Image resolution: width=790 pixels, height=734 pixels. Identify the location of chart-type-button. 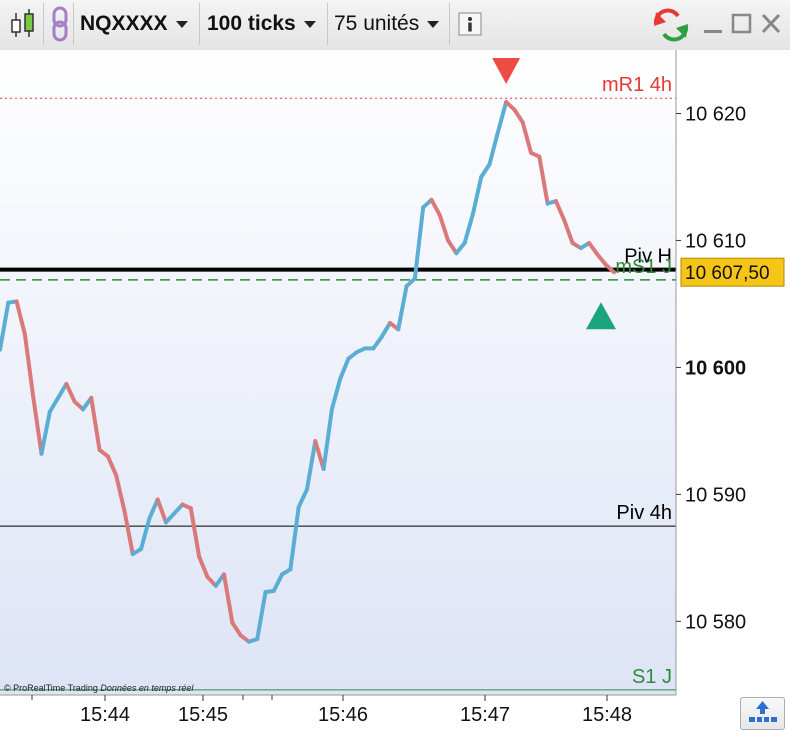
(23, 24).